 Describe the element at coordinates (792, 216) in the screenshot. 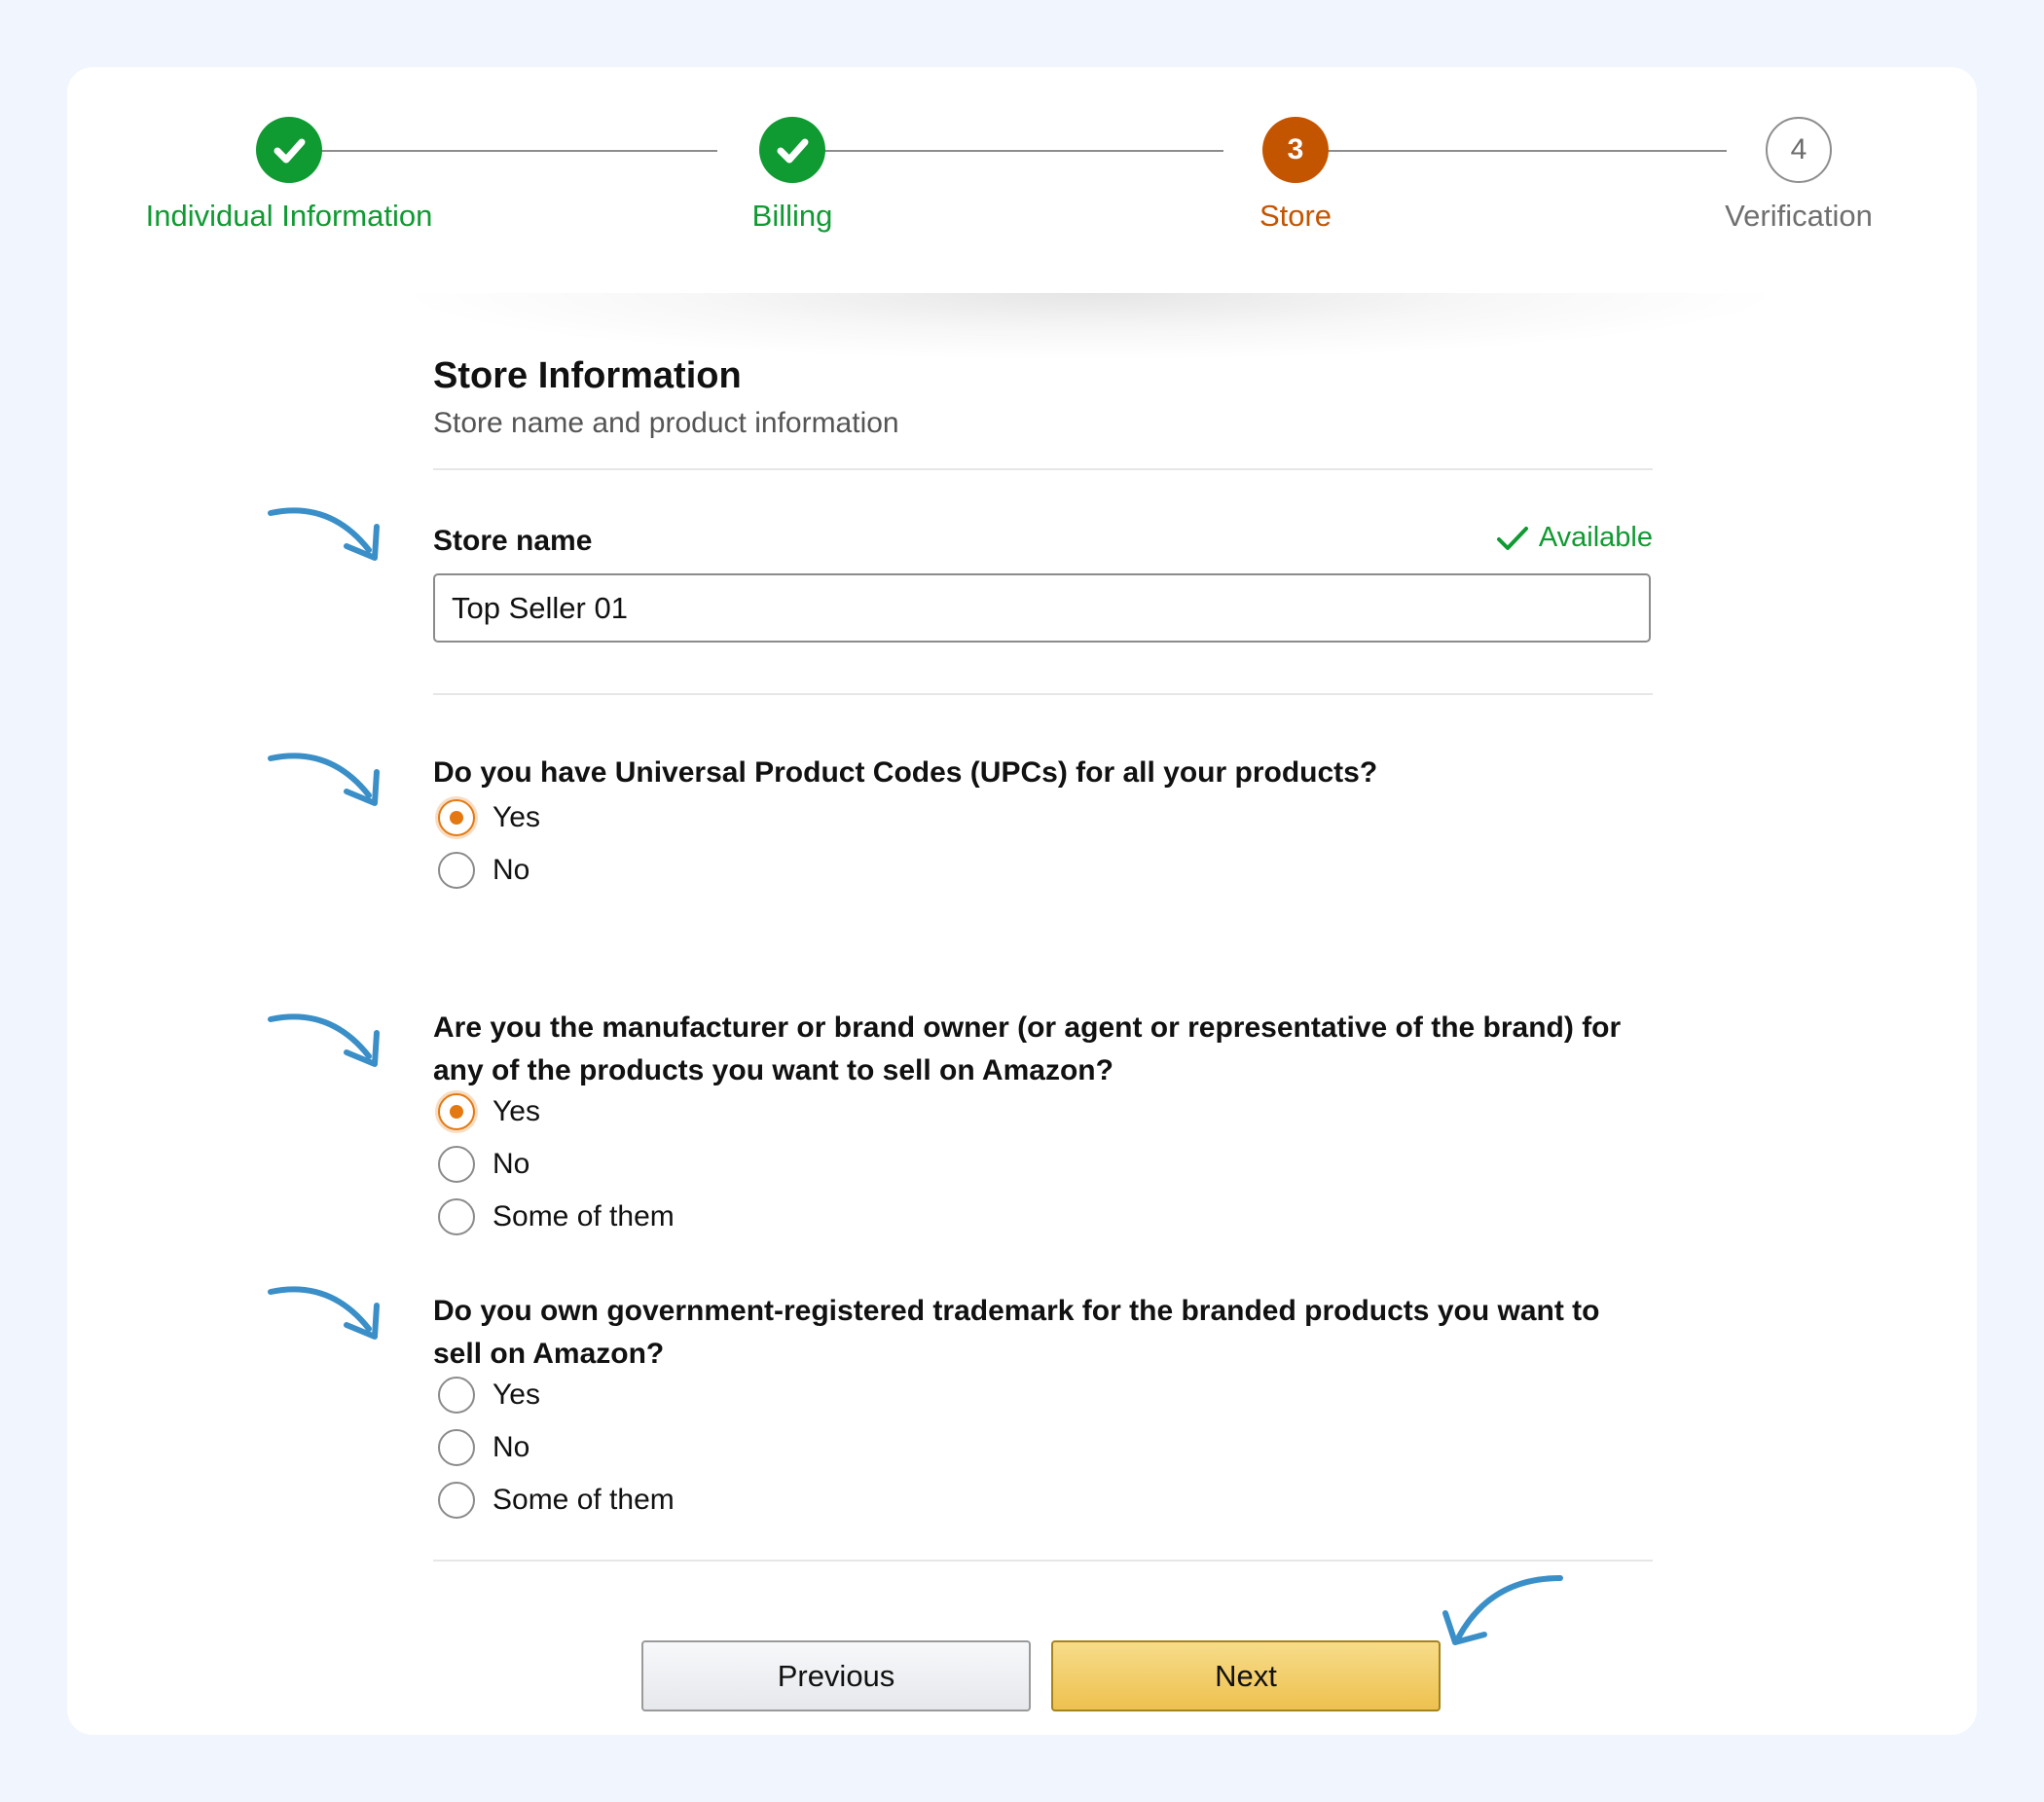

I see `step-label: Billing` at that location.